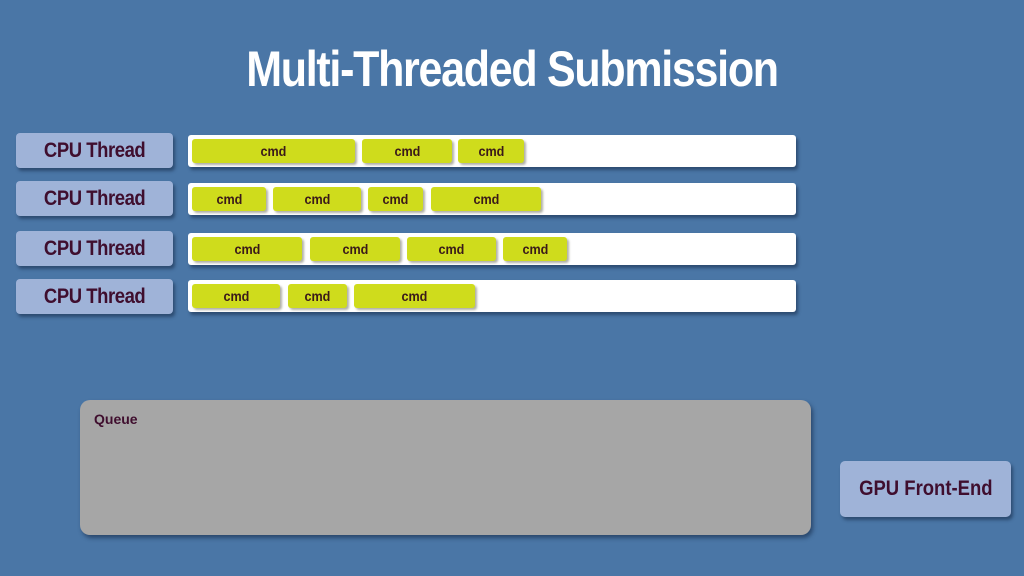 The width and height of the screenshot is (1024, 576). I want to click on cpu-thread-label-4: CPU Thread, so click(94, 296).